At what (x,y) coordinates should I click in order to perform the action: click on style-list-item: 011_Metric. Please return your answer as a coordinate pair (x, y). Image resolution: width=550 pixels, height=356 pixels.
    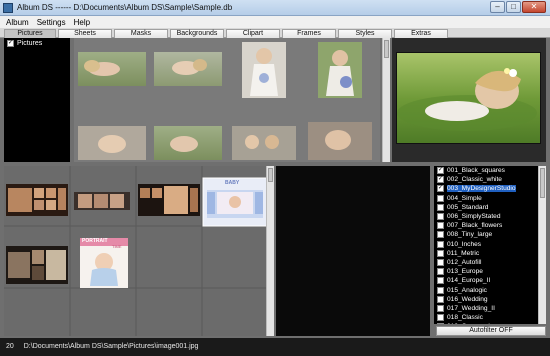
    Looking at the image, I should click on (486, 253).